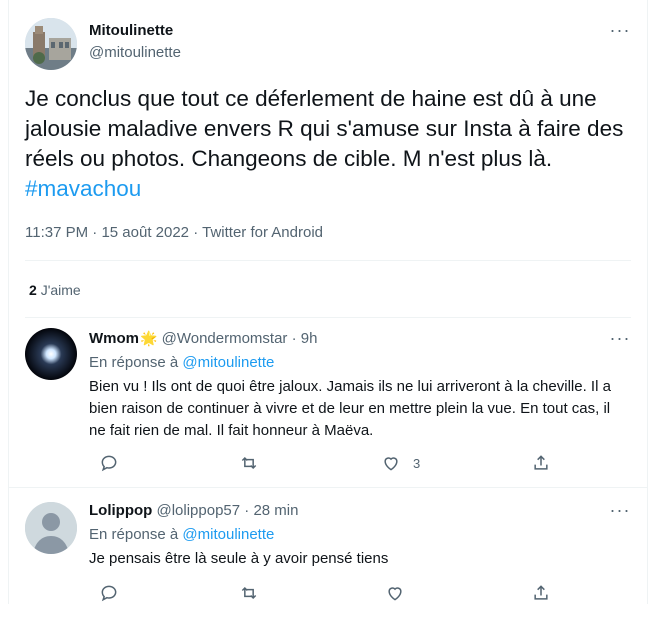 This screenshot has width=672, height=642. I want to click on reply-author: Wmom🌟 @Wondermomstar · 9h, so click(203, 338).